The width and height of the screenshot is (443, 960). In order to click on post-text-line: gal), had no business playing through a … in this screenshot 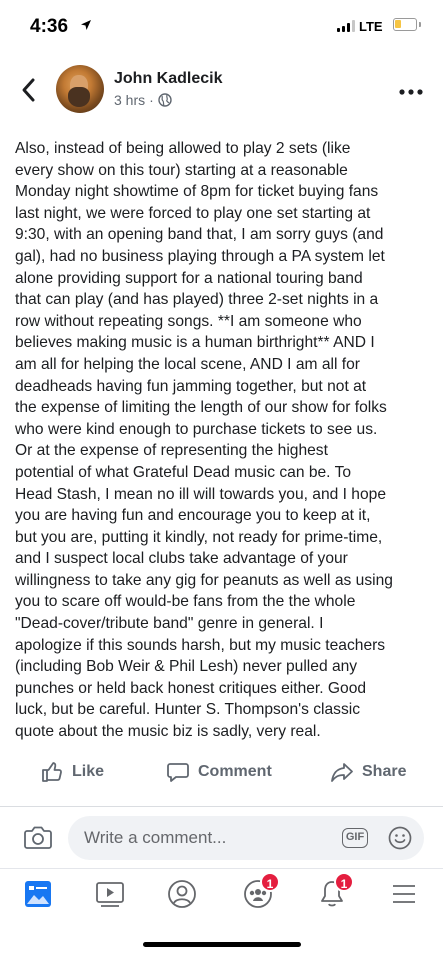, I will do `click(200, 256)`.